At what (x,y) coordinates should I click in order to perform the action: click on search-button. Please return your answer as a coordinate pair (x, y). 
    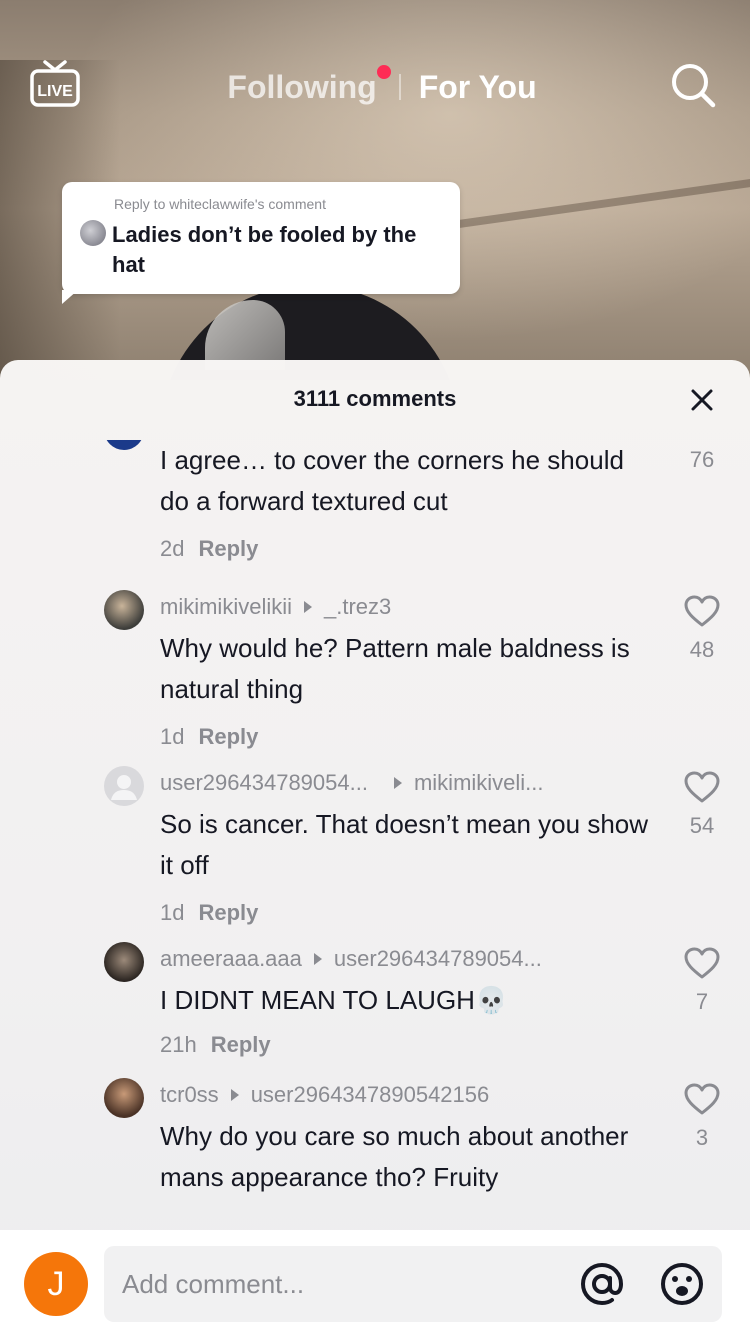
    Looking at the image, I should click on (693, 85).